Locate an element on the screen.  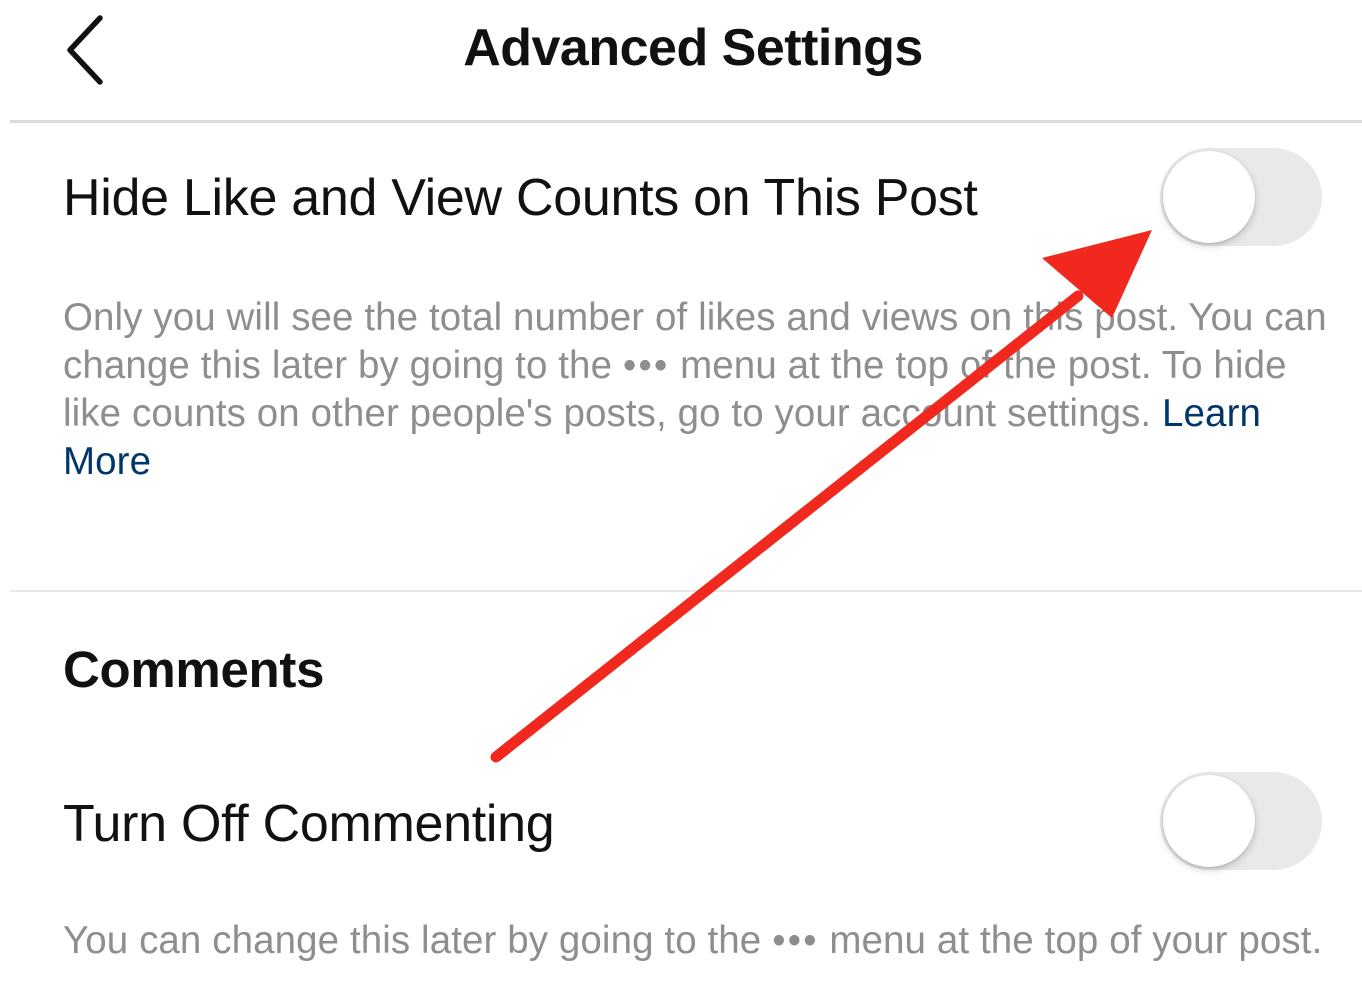
description-text: menu at the top of your post. is located at coordinates (1070, 940).